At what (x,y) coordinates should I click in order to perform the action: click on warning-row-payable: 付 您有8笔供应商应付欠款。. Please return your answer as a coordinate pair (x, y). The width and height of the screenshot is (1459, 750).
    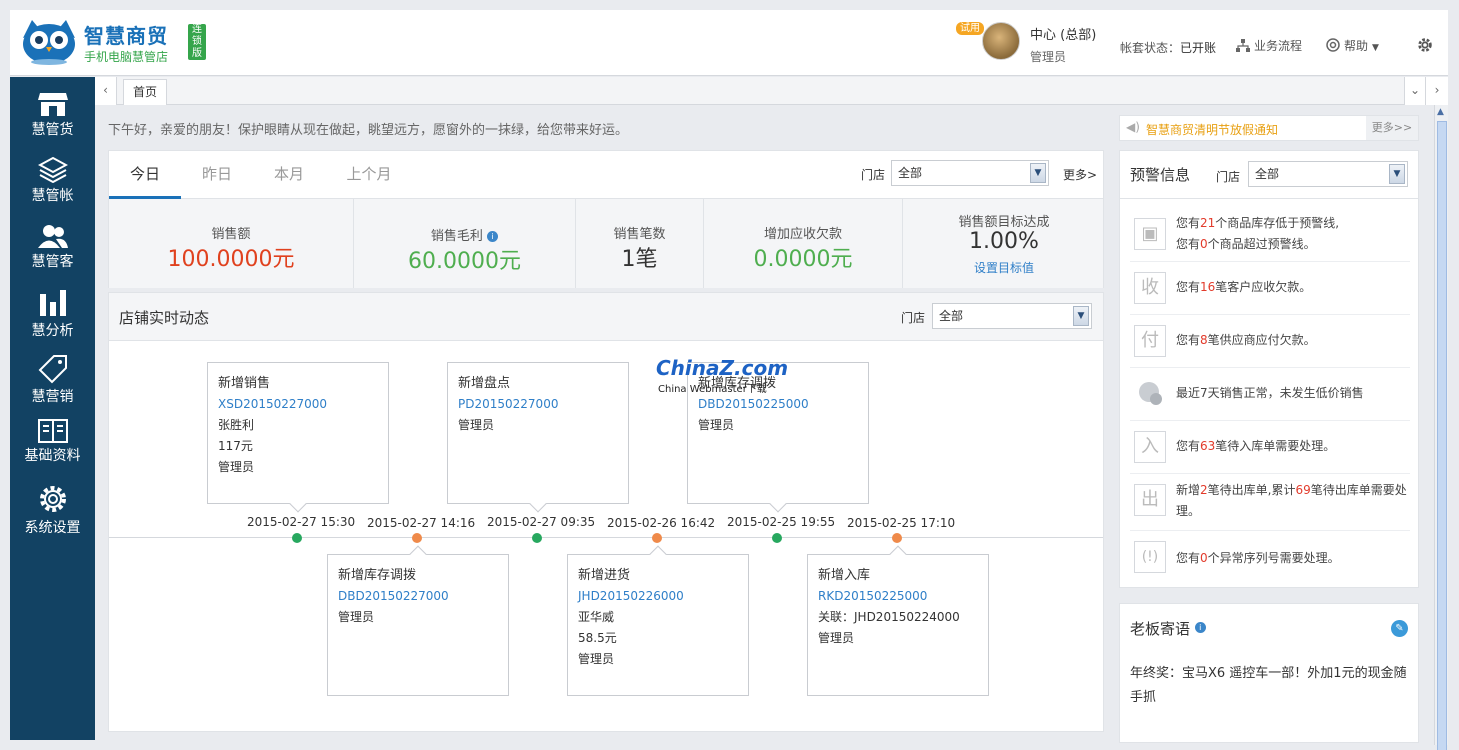
    Looking at the image, I should click on (1270, 341).